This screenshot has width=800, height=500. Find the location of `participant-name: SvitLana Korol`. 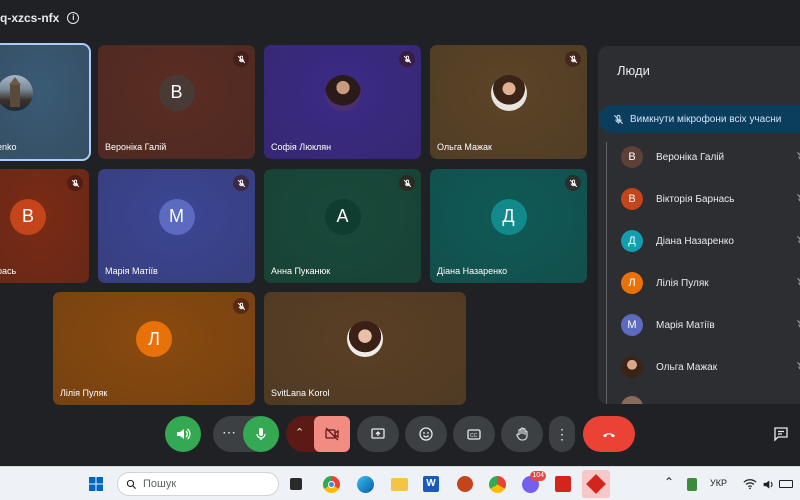

participant-name: SvitLana Korol is located at coordinates (300, 393).